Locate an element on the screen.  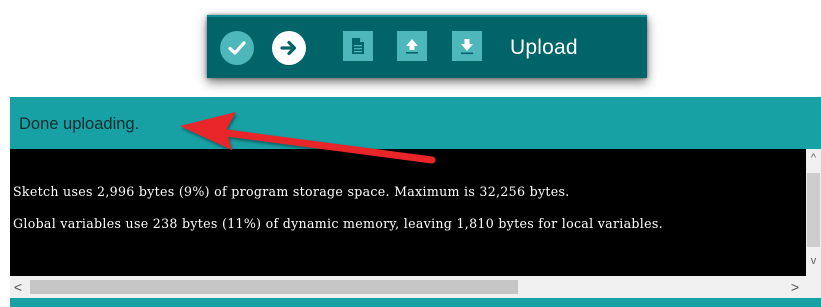
verify-button is located at coordinates (237, 48).